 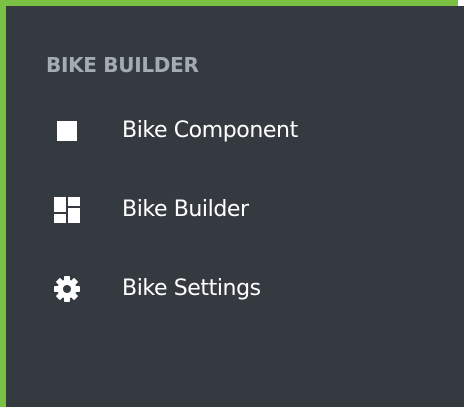 I want to click on sidebar-item-label: Bike Component, so click(x=210, y=130).